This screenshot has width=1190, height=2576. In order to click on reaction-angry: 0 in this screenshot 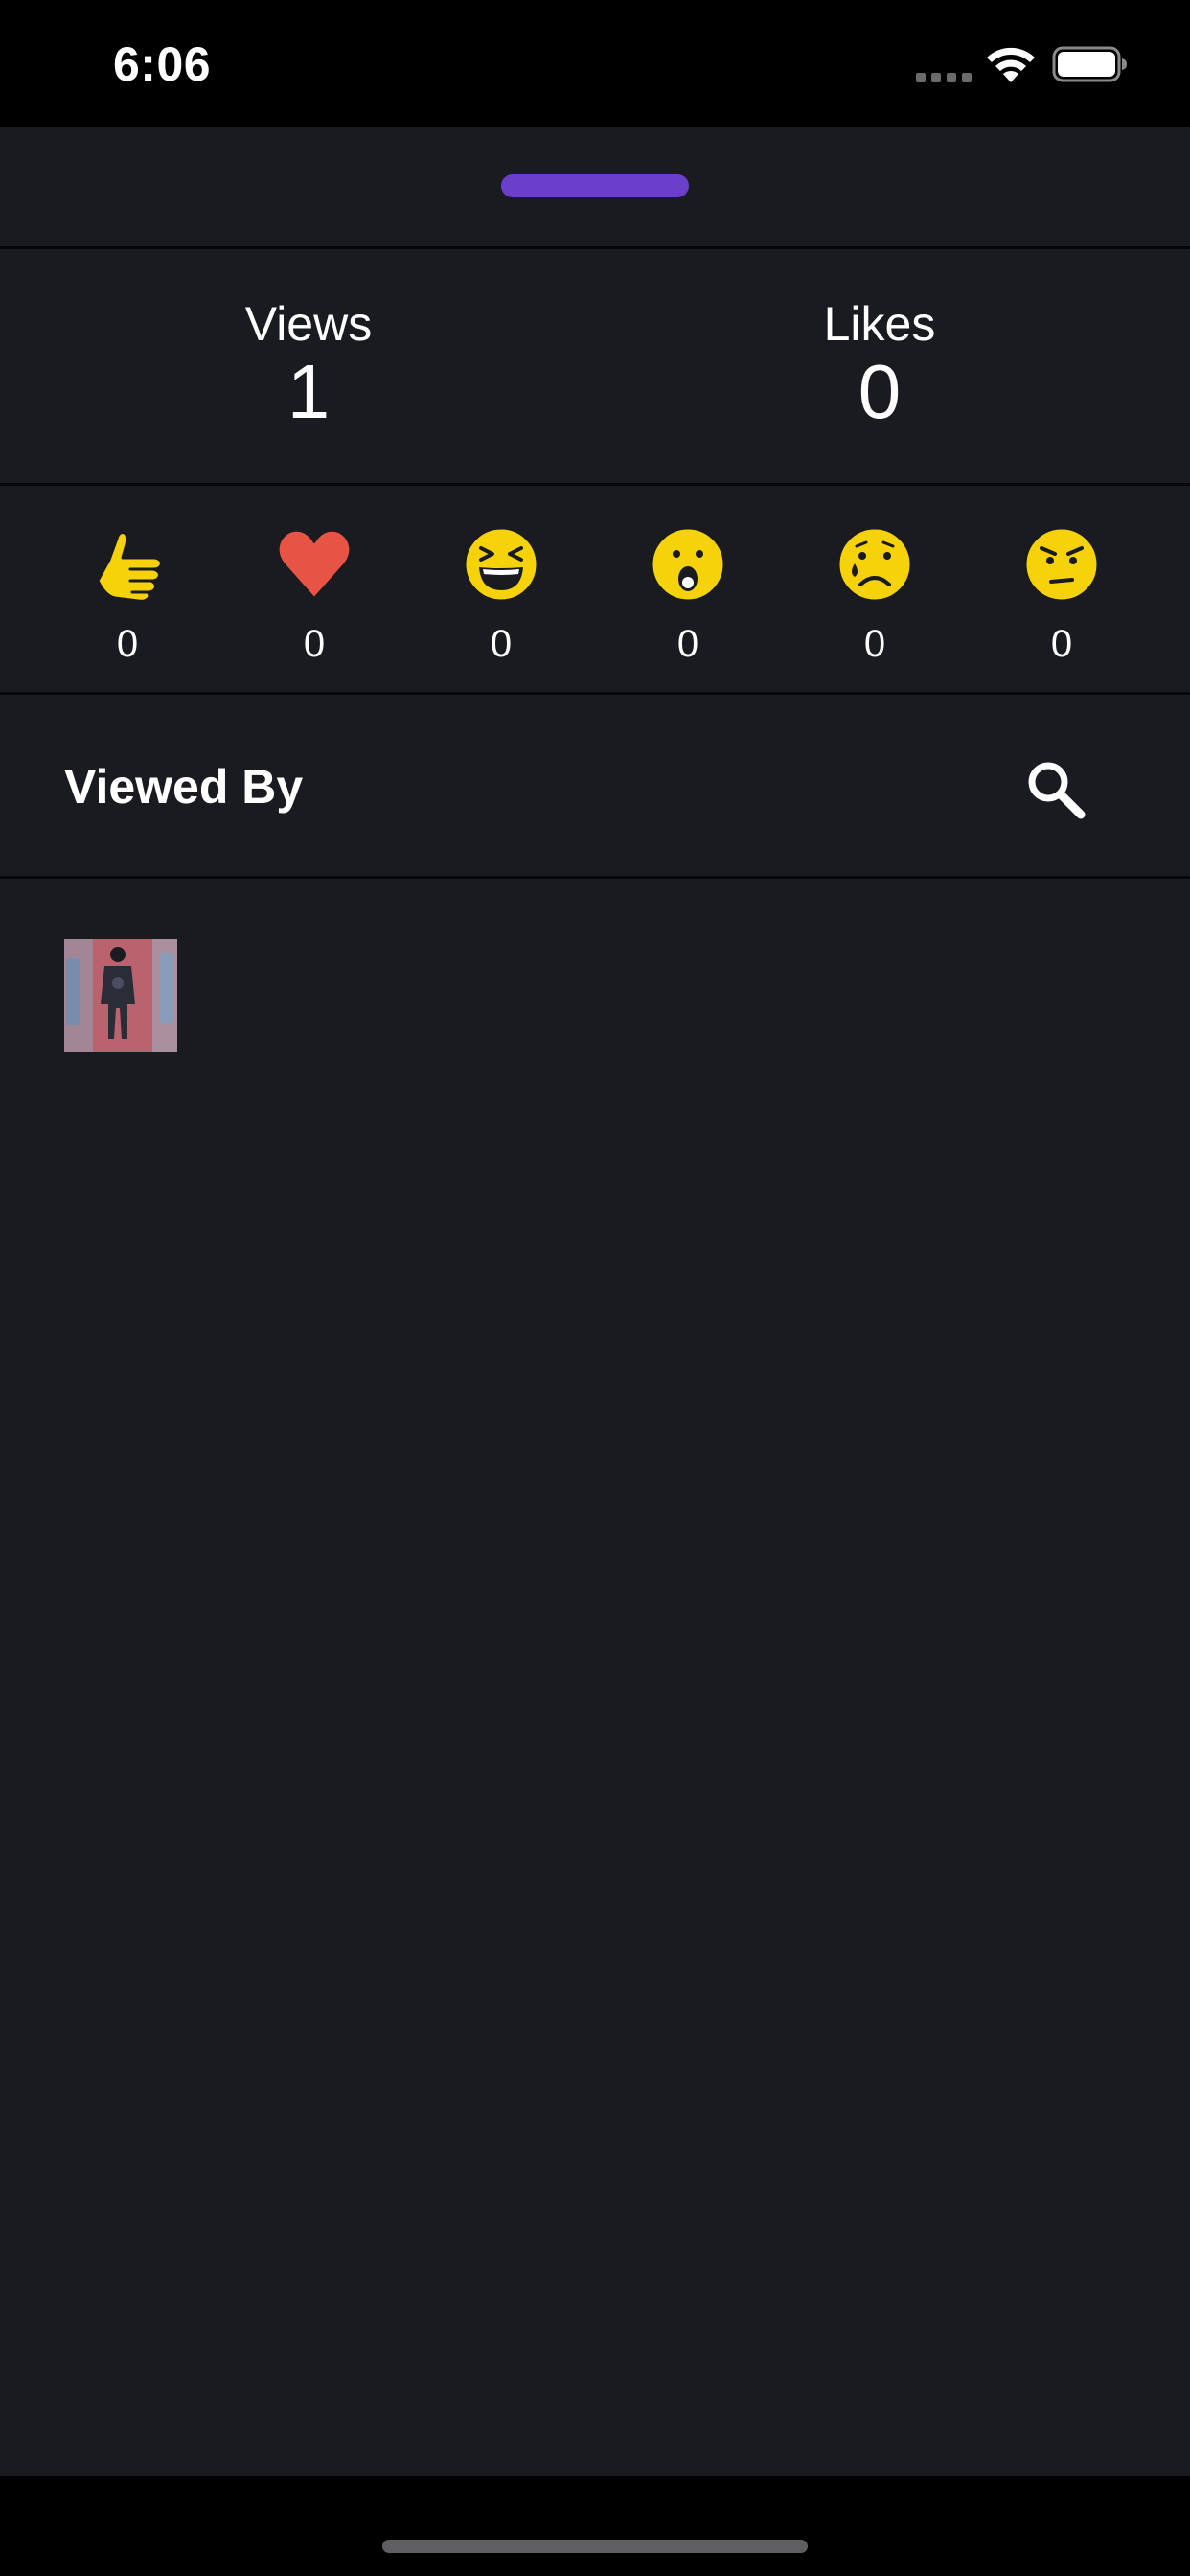, I will do `click(1062, 592)`.